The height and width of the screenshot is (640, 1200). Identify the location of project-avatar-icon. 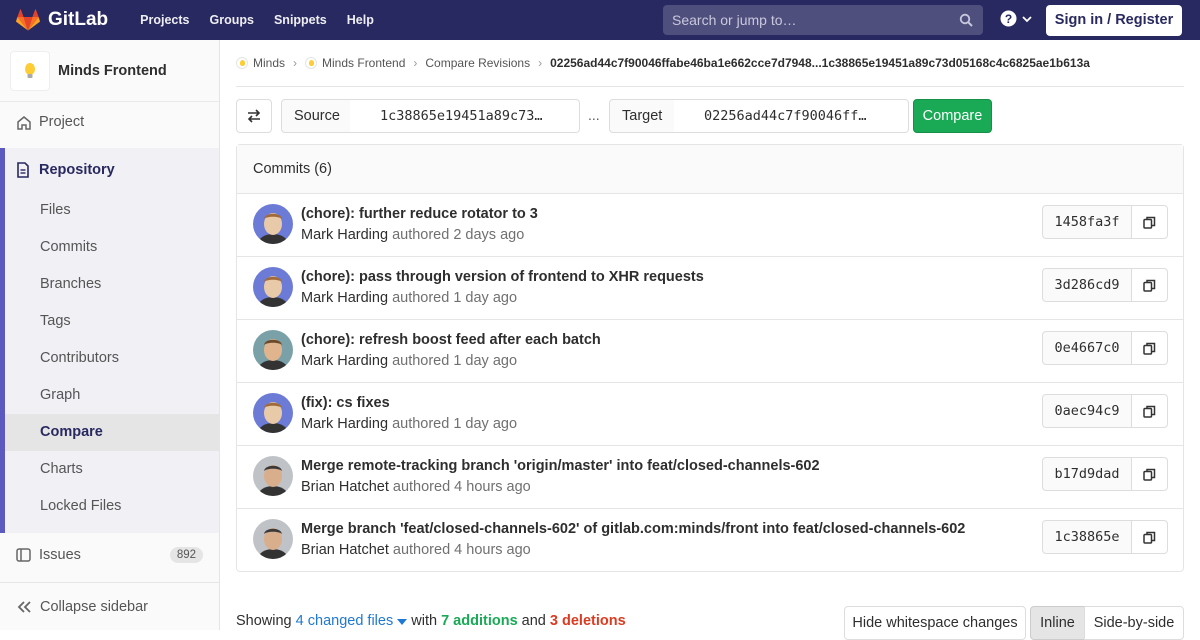
(311, 63).